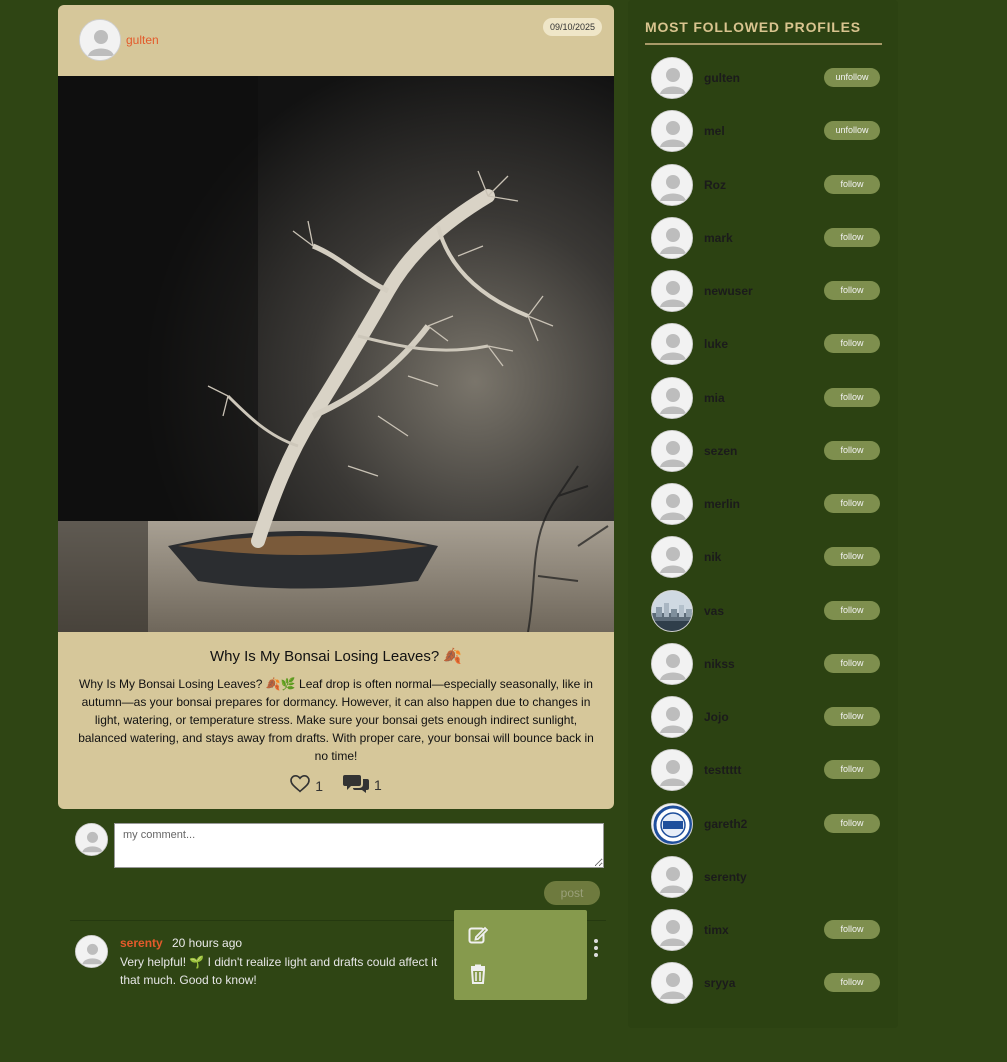 The height and width of the screenshot is (1062, 1007). What do you see at coordinates (377, 784) in the screenshot?
I see `comments-count: 1` at bounding box center [377, 784].